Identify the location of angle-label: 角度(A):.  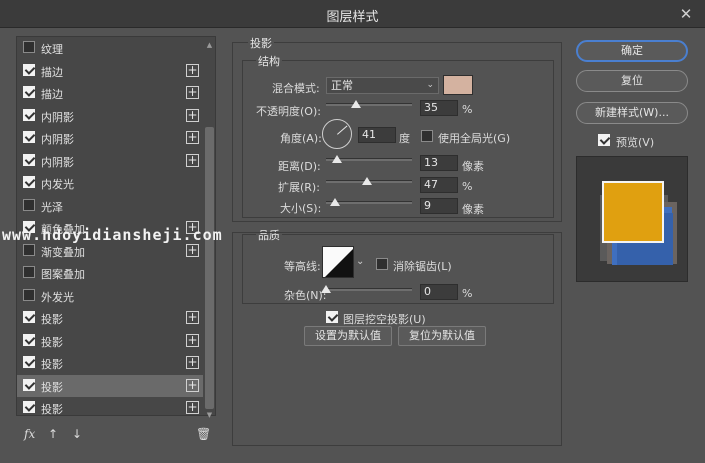
(301, 138).